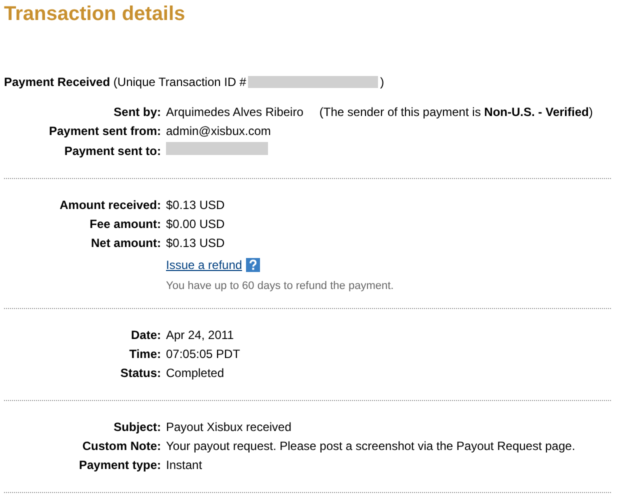 This screenshot has height=502, width=617. I want to click on field-value: Your payout request. Please post a screenshot via the Payout Request page., so click(371, 446).